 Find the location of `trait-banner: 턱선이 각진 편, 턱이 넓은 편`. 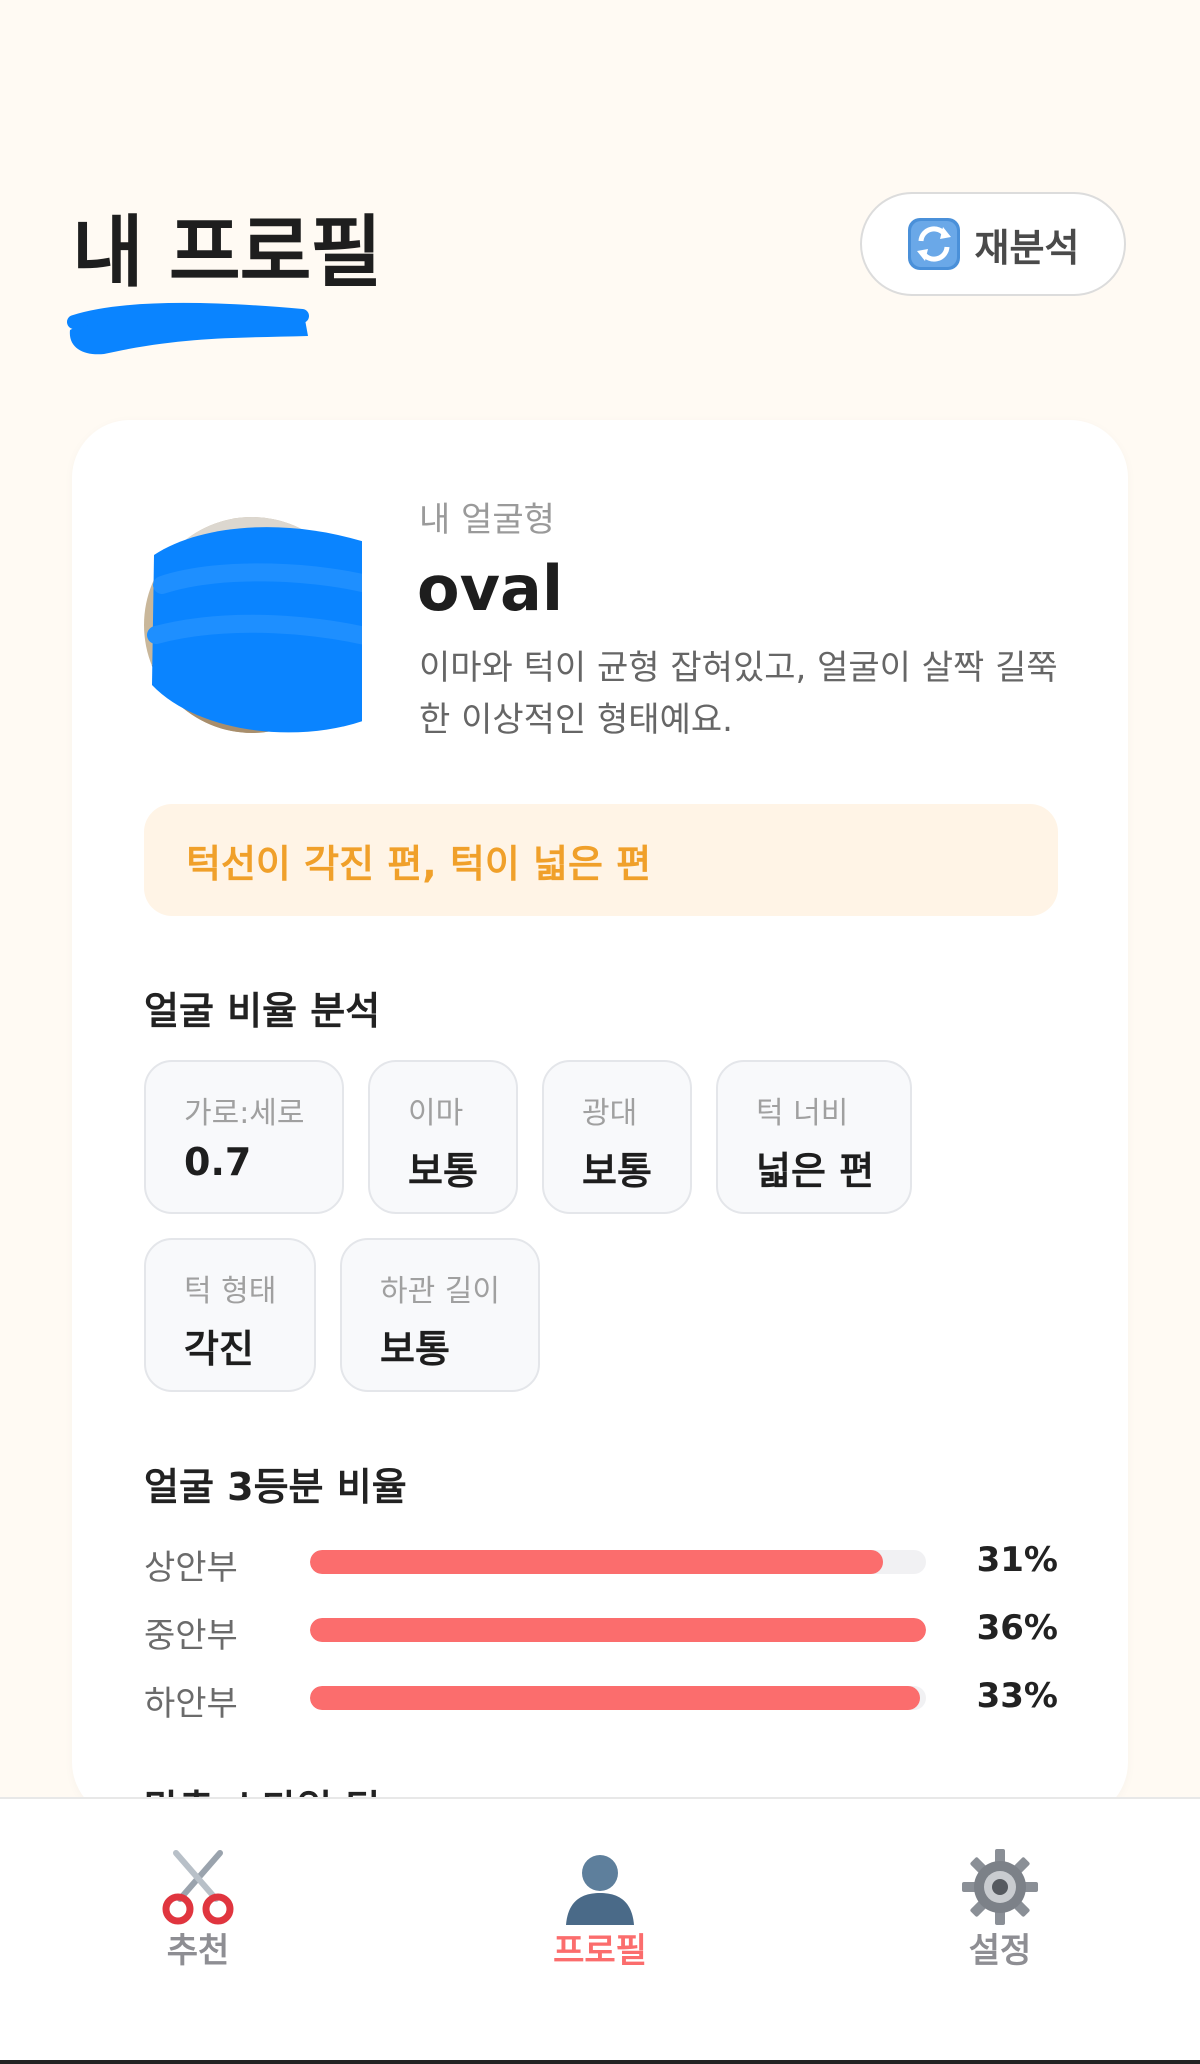

trait-banner: 턱선이 각진 편, 턱이 넓은 편 is located at coordinates (601, 860).